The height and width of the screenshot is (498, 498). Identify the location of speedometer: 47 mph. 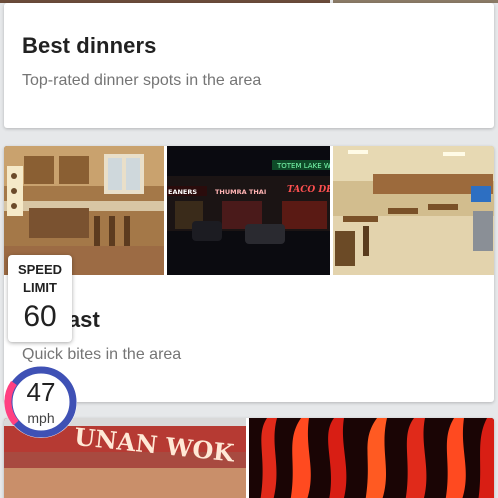
(41, 402).